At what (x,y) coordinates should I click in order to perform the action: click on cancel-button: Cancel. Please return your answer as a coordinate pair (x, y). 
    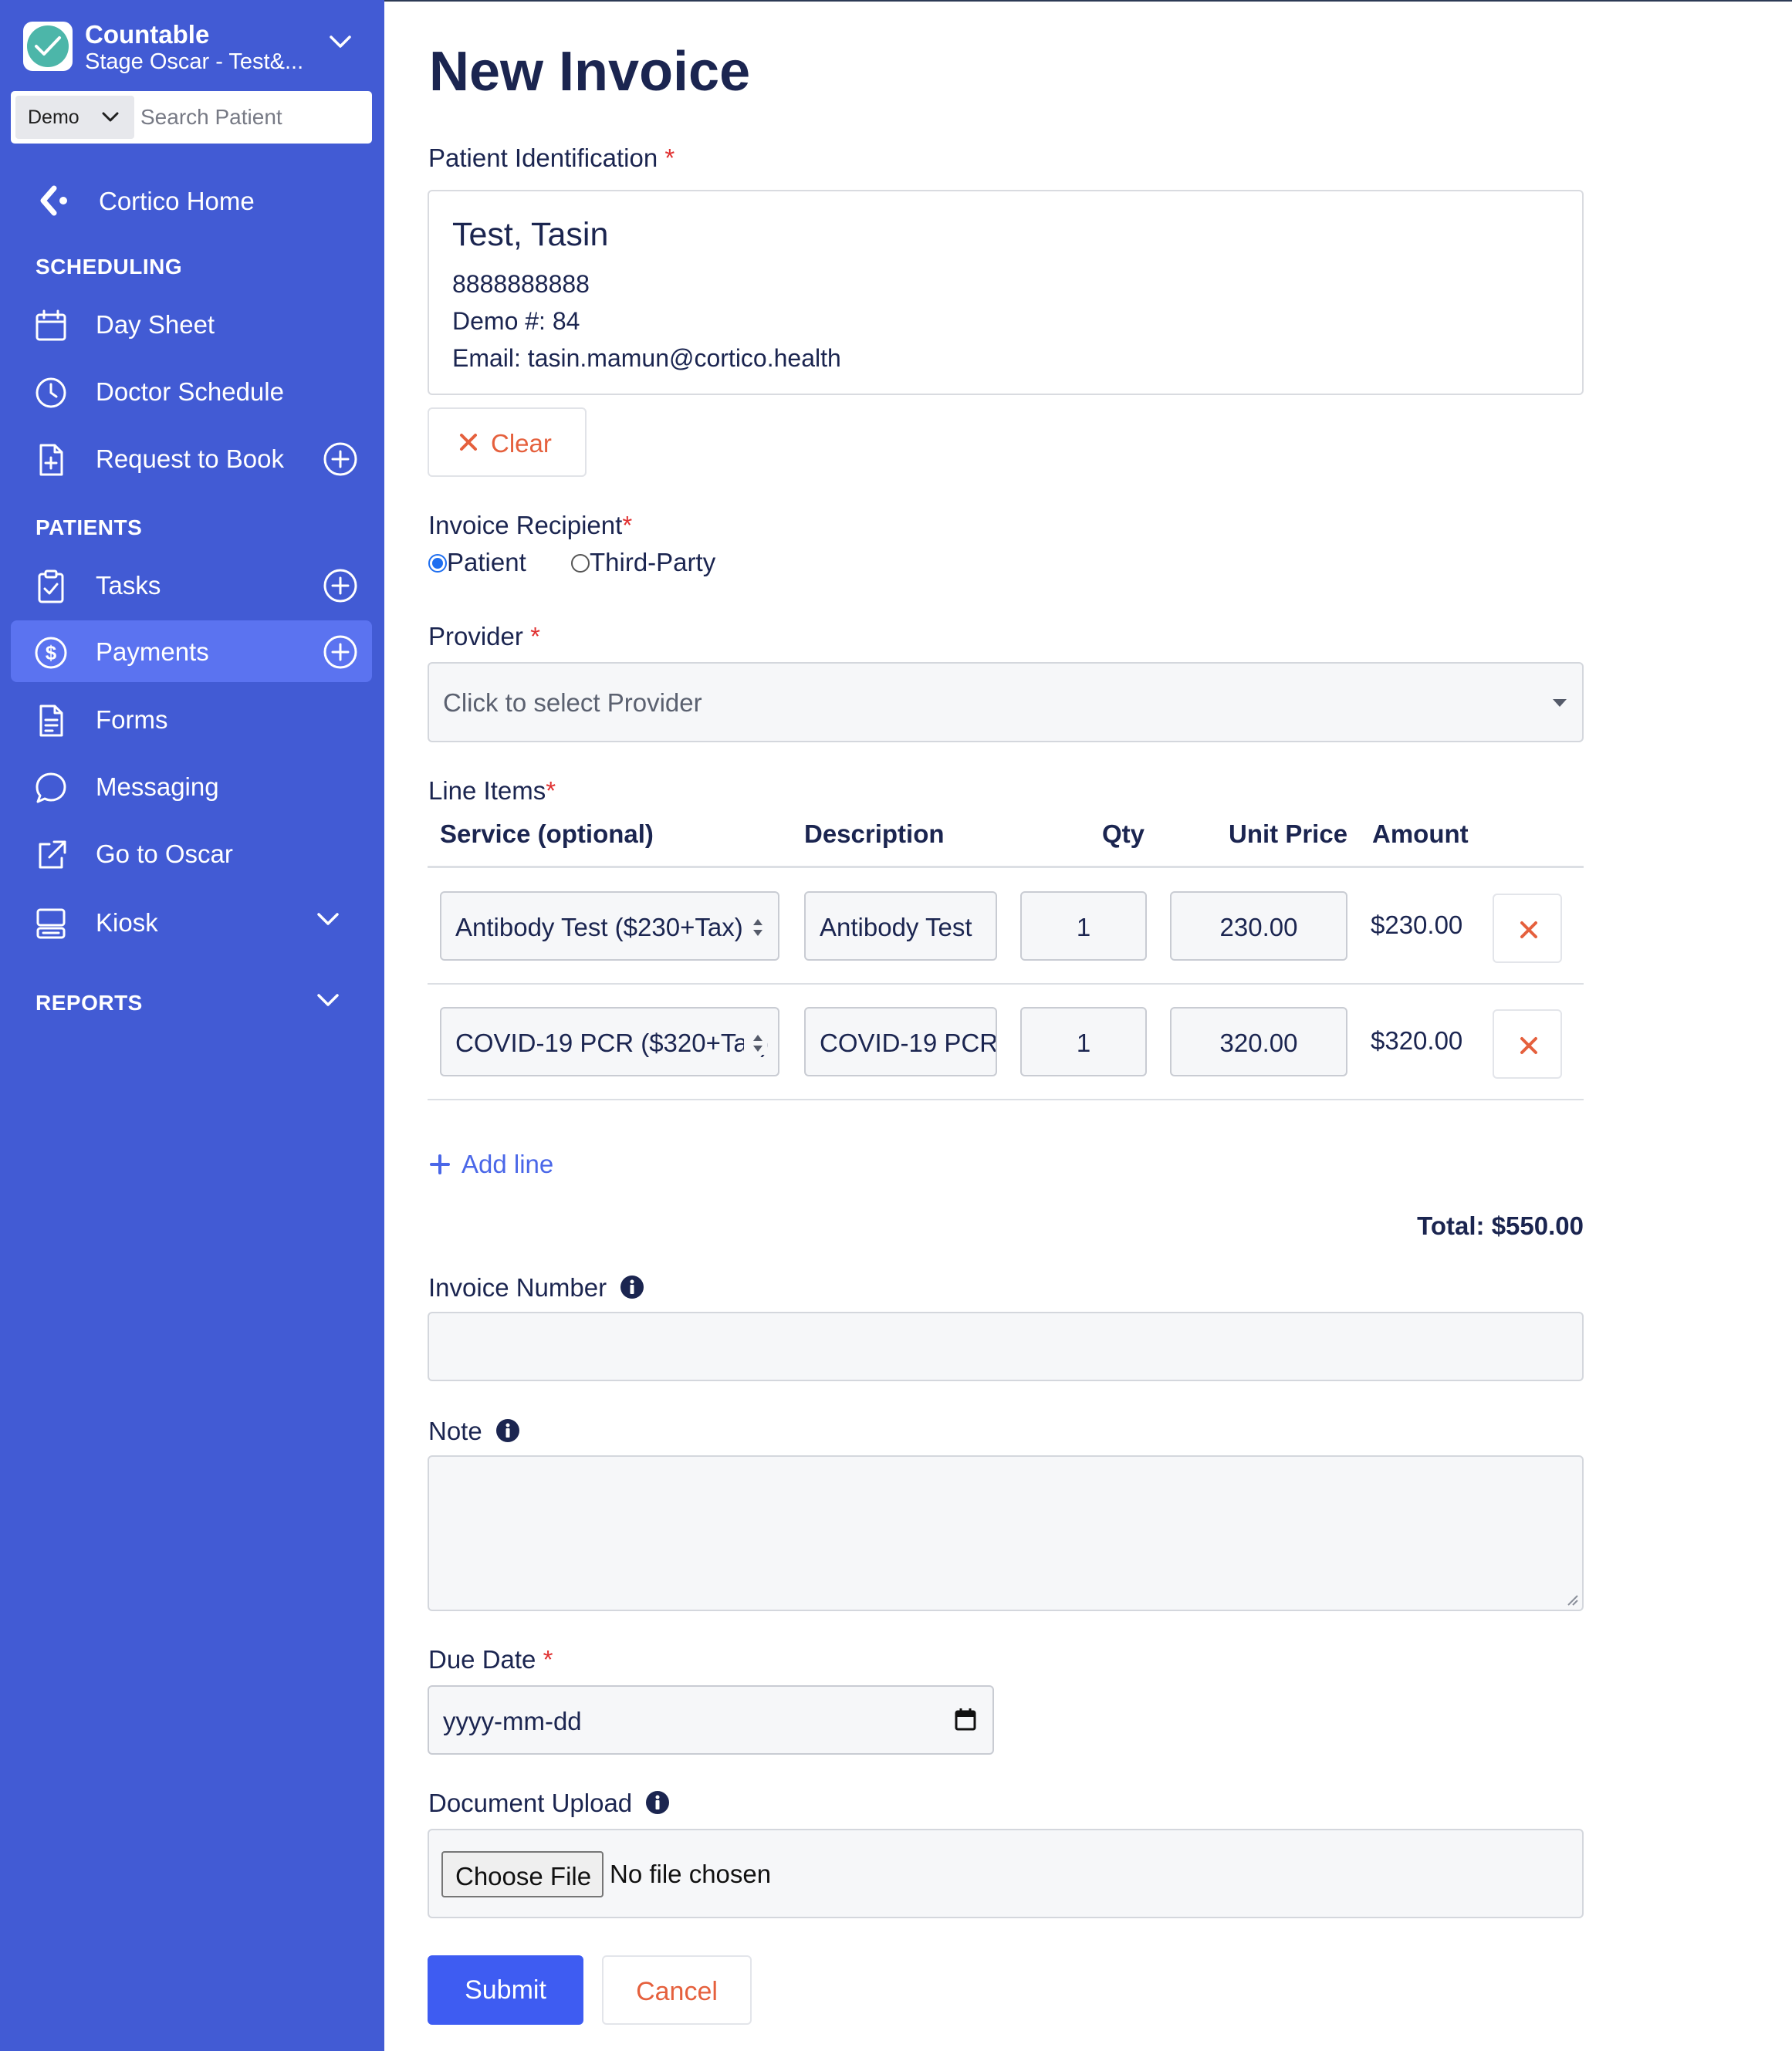
    Looking at the image, I should click on (677, 1990).